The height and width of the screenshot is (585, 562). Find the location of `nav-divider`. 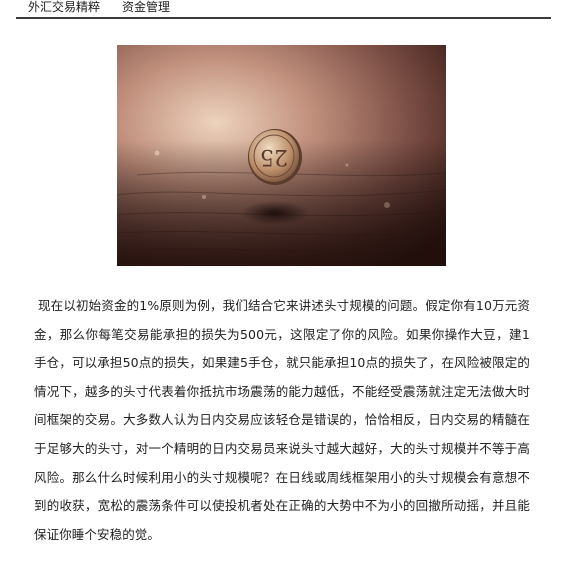

nav-divider is located at coordinates (283, 18).